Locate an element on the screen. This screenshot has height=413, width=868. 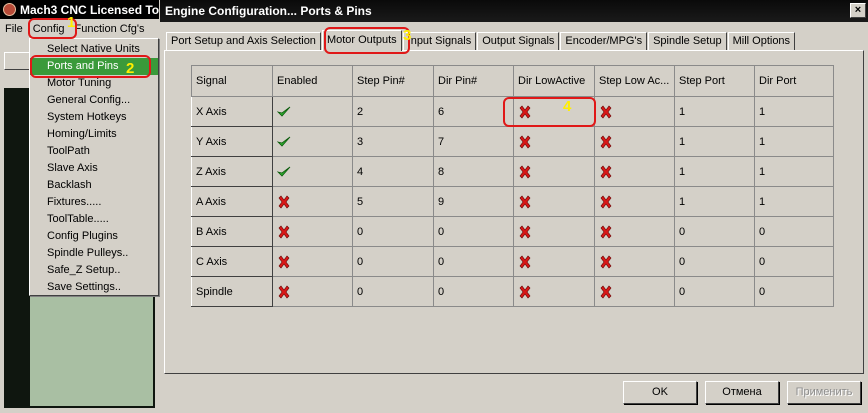
col-header-dir-port: Dir Port is located at coordinates (794, 81).